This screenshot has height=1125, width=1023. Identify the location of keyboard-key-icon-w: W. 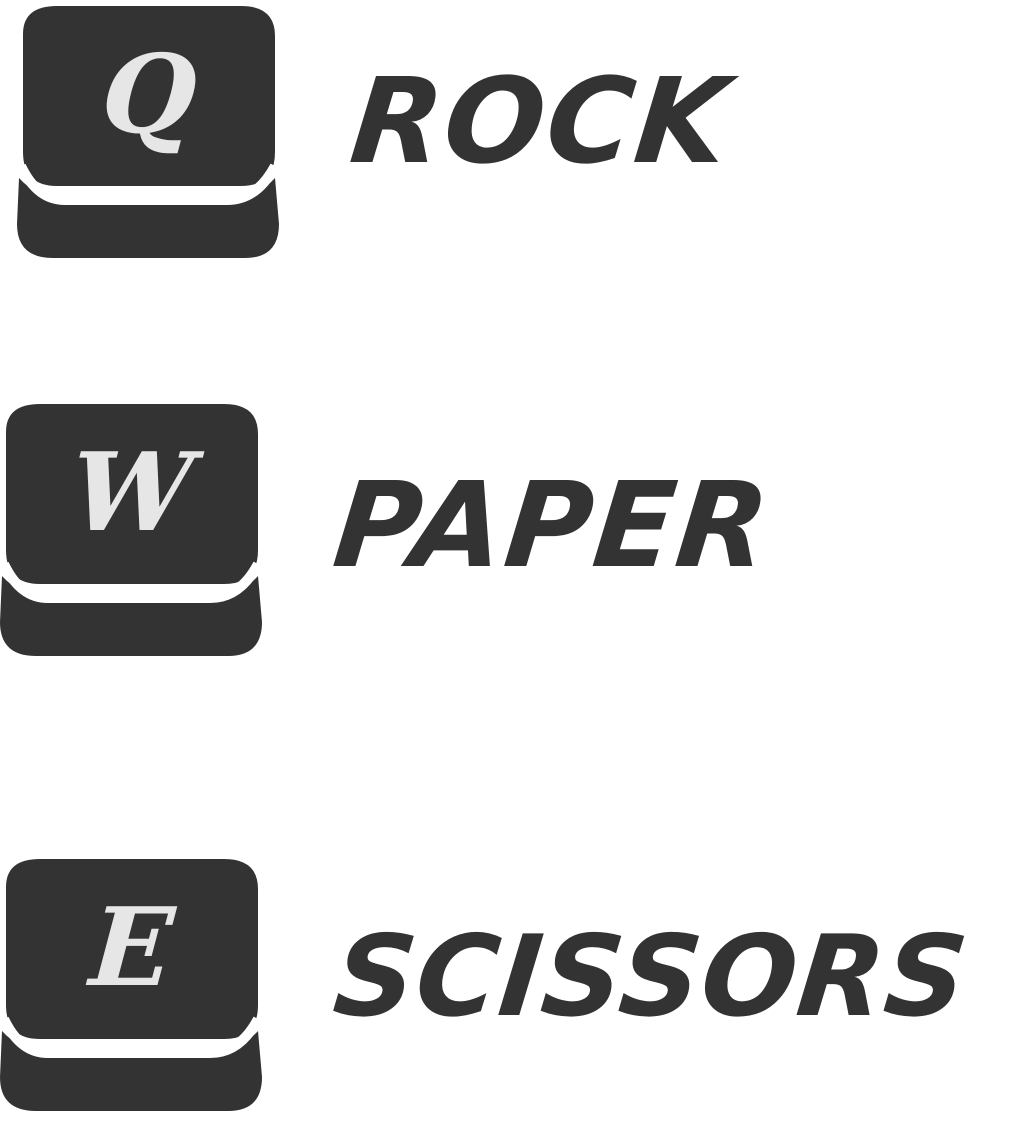
(132, 535).